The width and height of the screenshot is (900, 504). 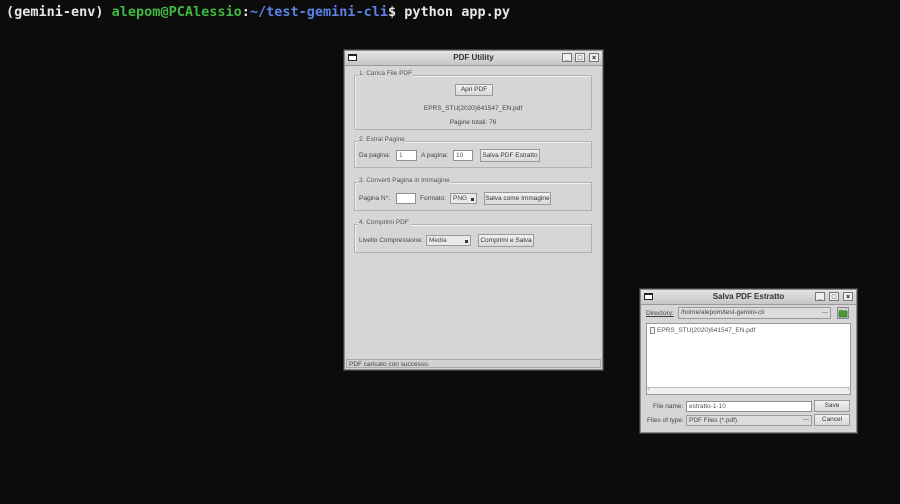 I want to click on list-item: EPRS_STU(2020)641547_EN.pdf, so click(x=702, y=330).